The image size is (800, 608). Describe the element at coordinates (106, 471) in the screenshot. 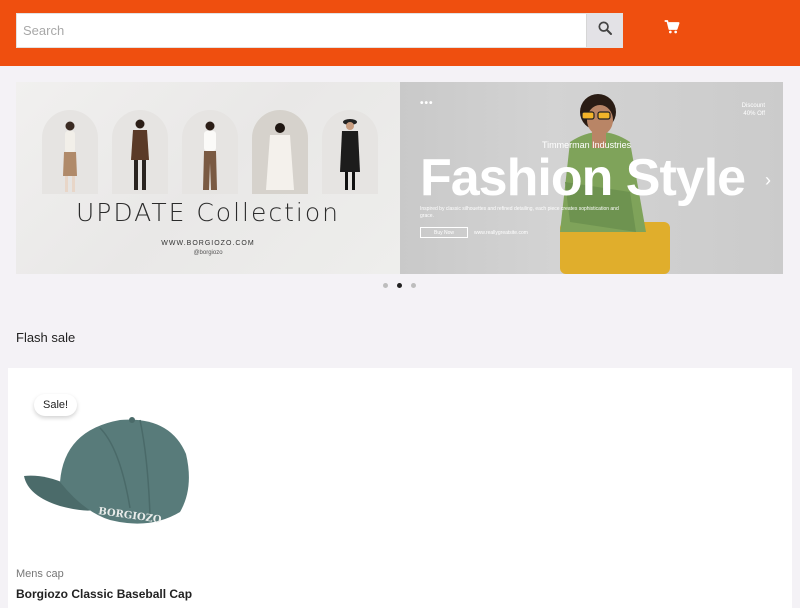

I see `baseball-cap-image: BORGIOZO` at that location.